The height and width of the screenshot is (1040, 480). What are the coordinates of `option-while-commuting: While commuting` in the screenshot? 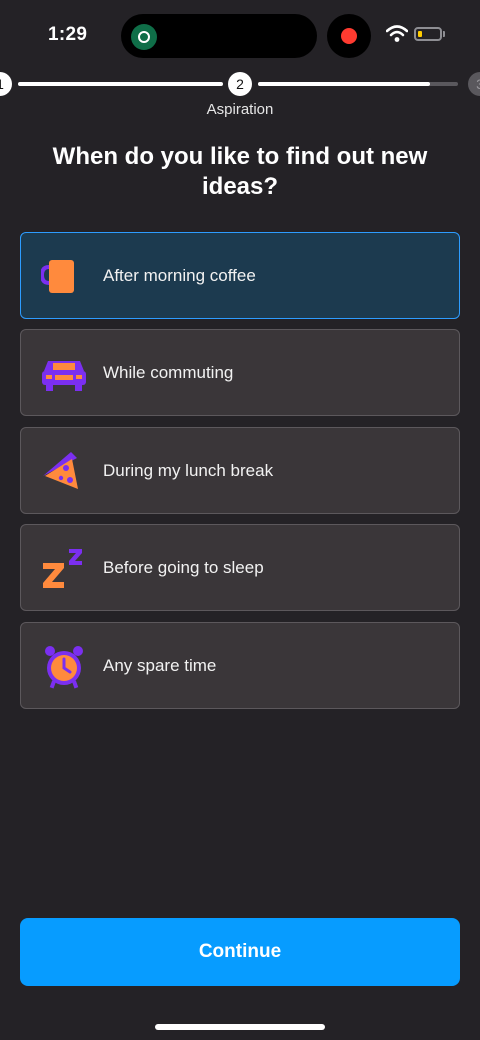 It's located at (240, 372).